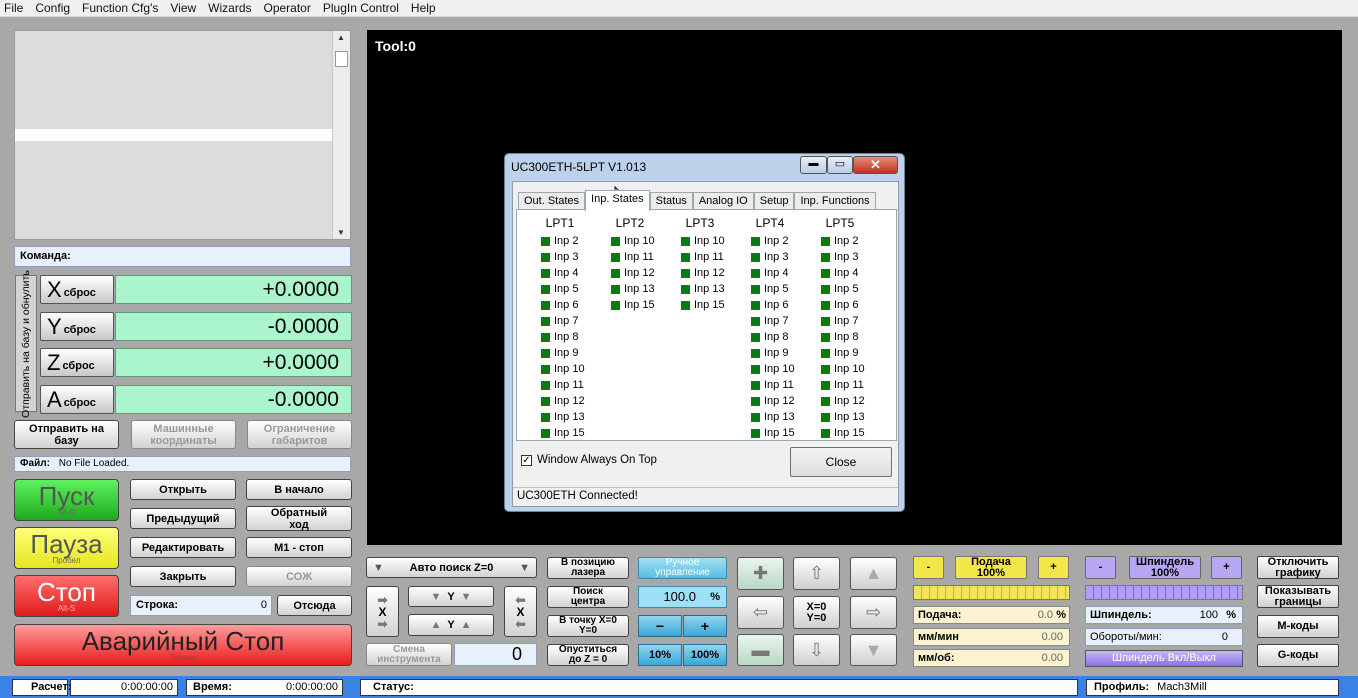 This screenshot has width=1358, height=698. What do you see at coordinates (552, 201) in the screenshot?
I see `tab-out-states: Out. States` at bounding box center [552, 201].